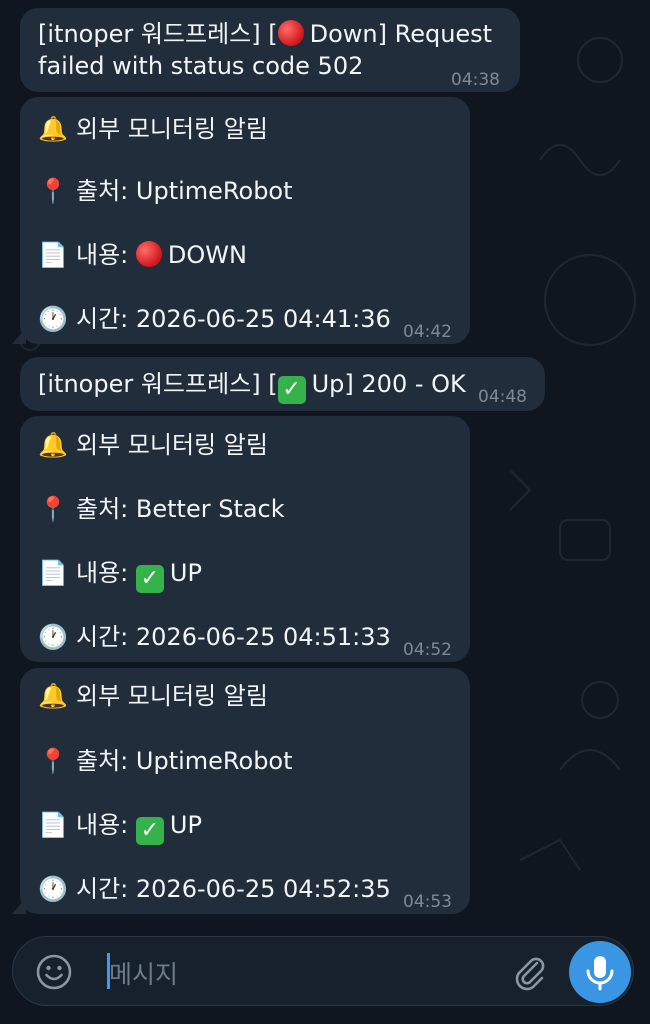 The image size is (650, 1024). I want to click on message-time: 04:42, so click(427, 332).